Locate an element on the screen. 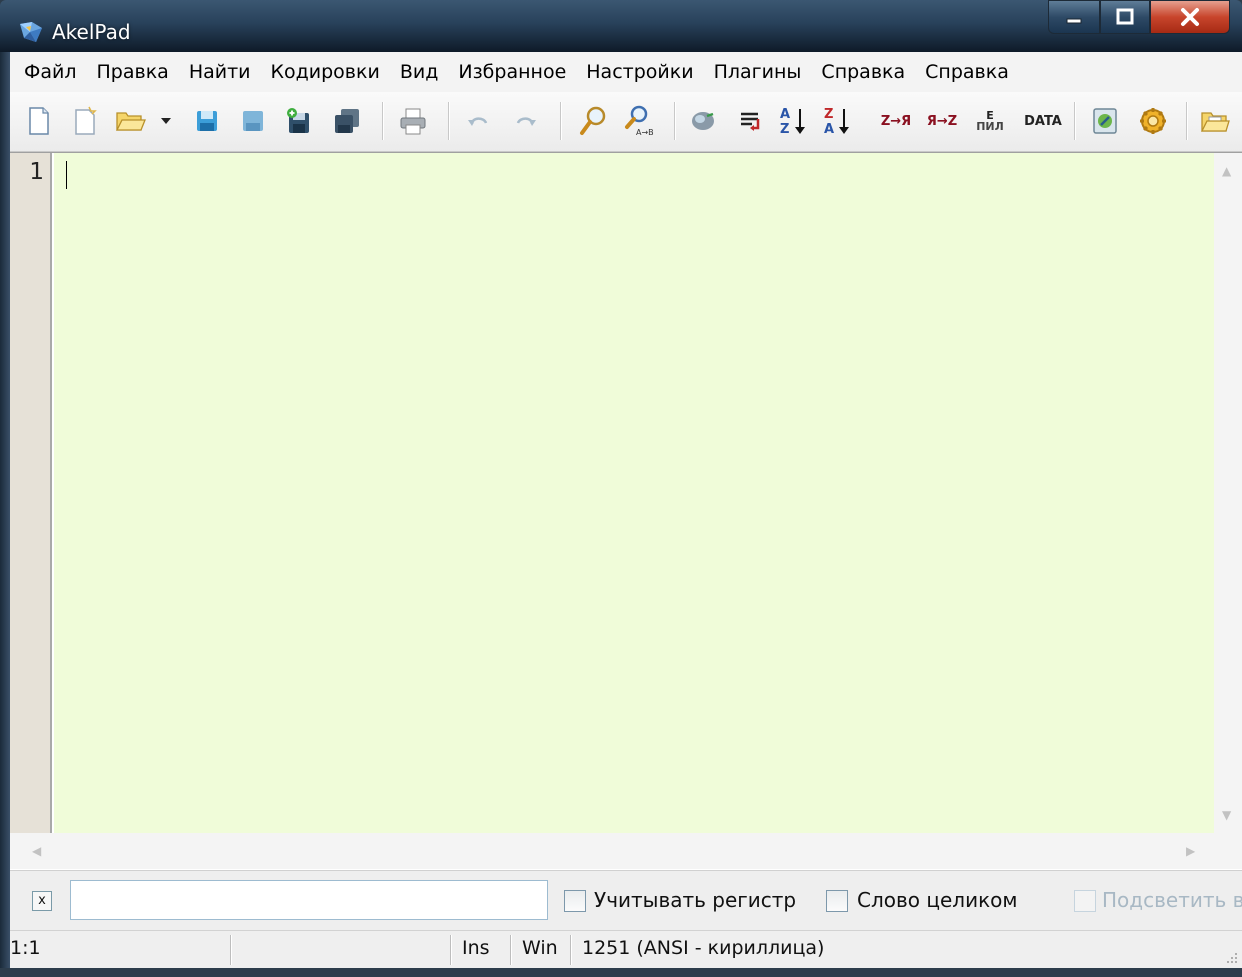 Image resolution: width=1242 pixels, height=977 pixels. replace-icon: A→B is located at coordinates (639, 121).